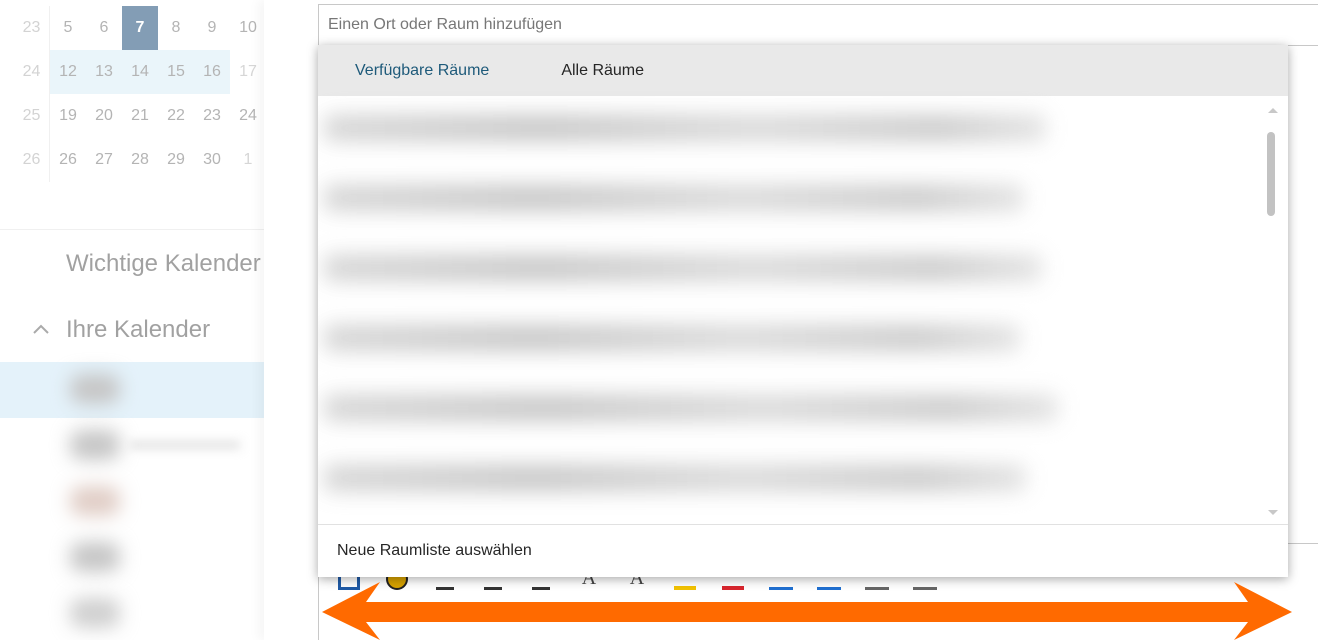 The image size is (1318, 640). I want to click on mini-calendar-week: 23 5 6 7 8 9 10, so click(139, 28).